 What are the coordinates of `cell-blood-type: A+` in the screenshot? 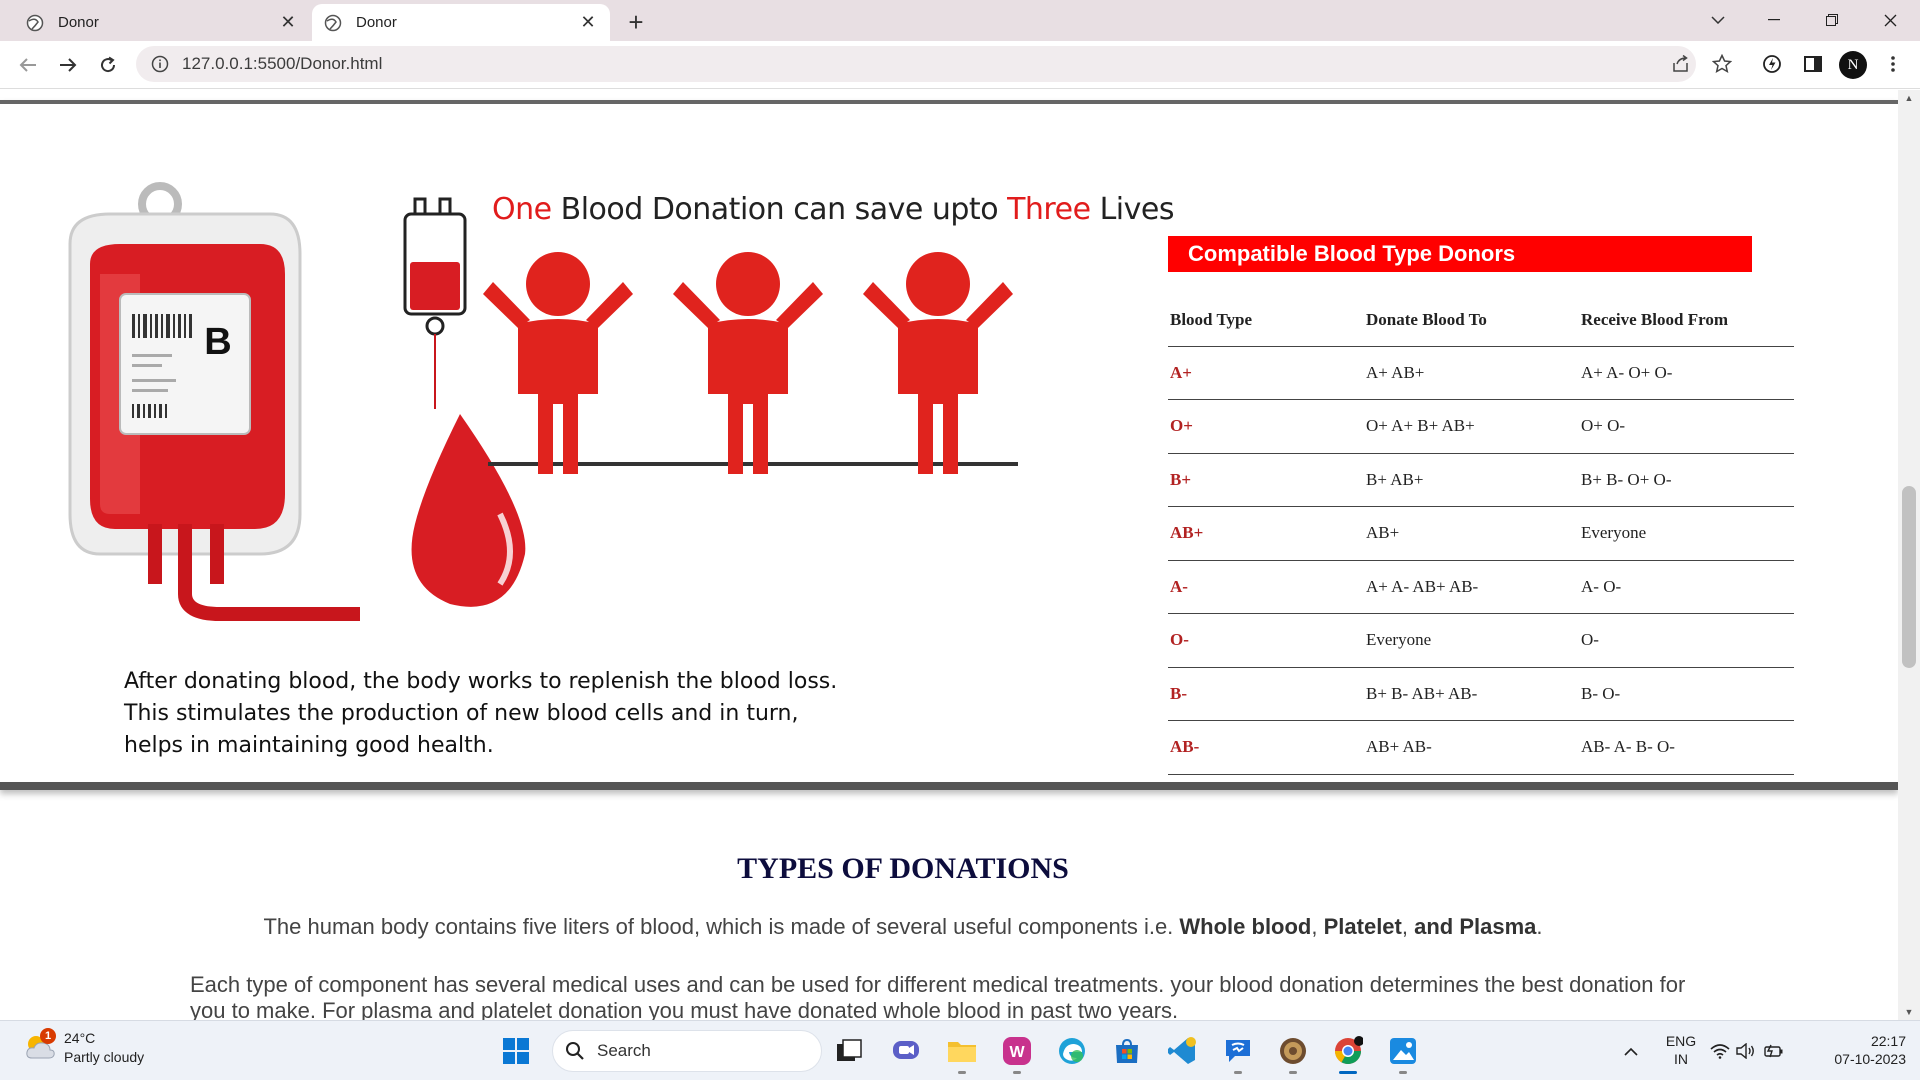 It's located at (1266, 373).